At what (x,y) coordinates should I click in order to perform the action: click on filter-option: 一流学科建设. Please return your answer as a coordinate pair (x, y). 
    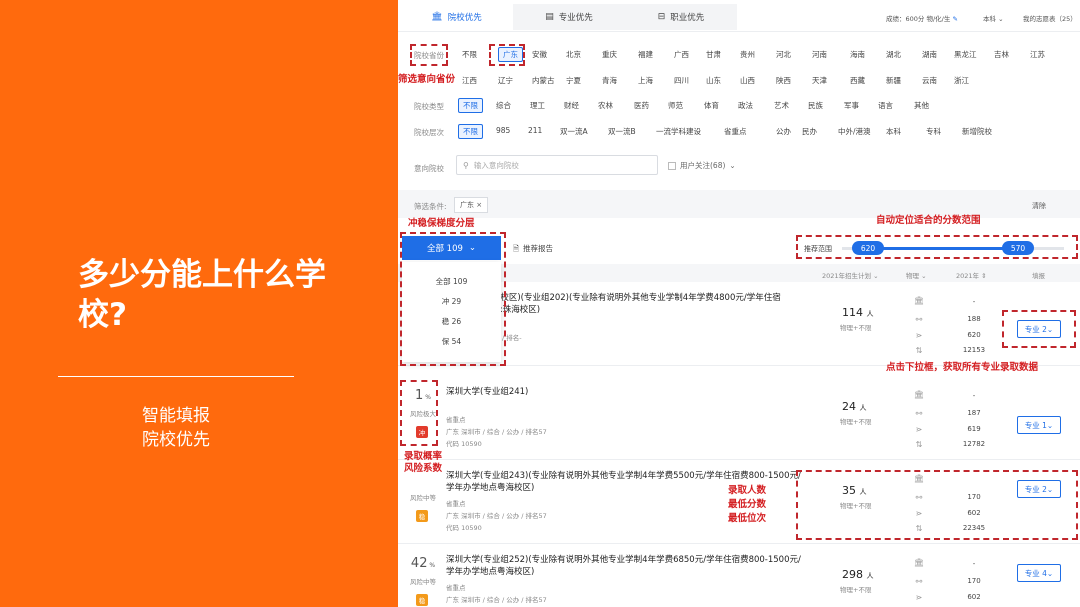
    Looking at the image, I should click on (678, 131).